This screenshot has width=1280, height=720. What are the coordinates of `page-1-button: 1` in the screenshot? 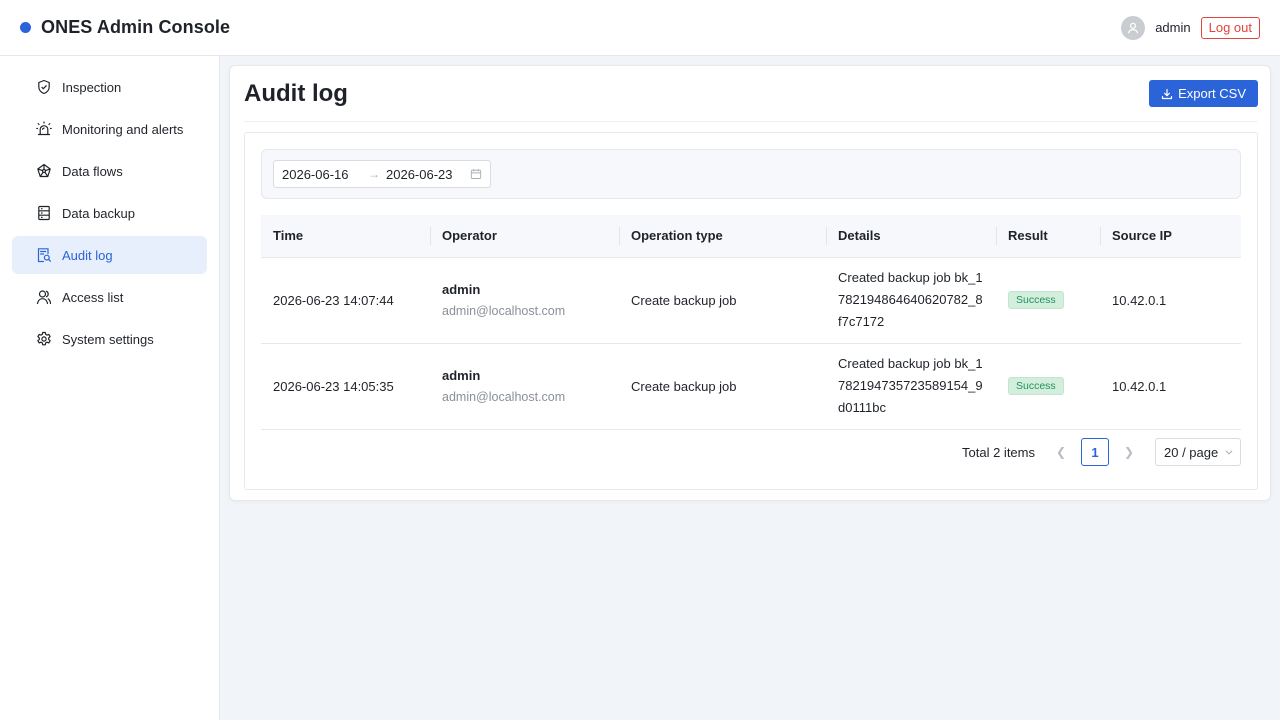 It's located at (1095, 452).